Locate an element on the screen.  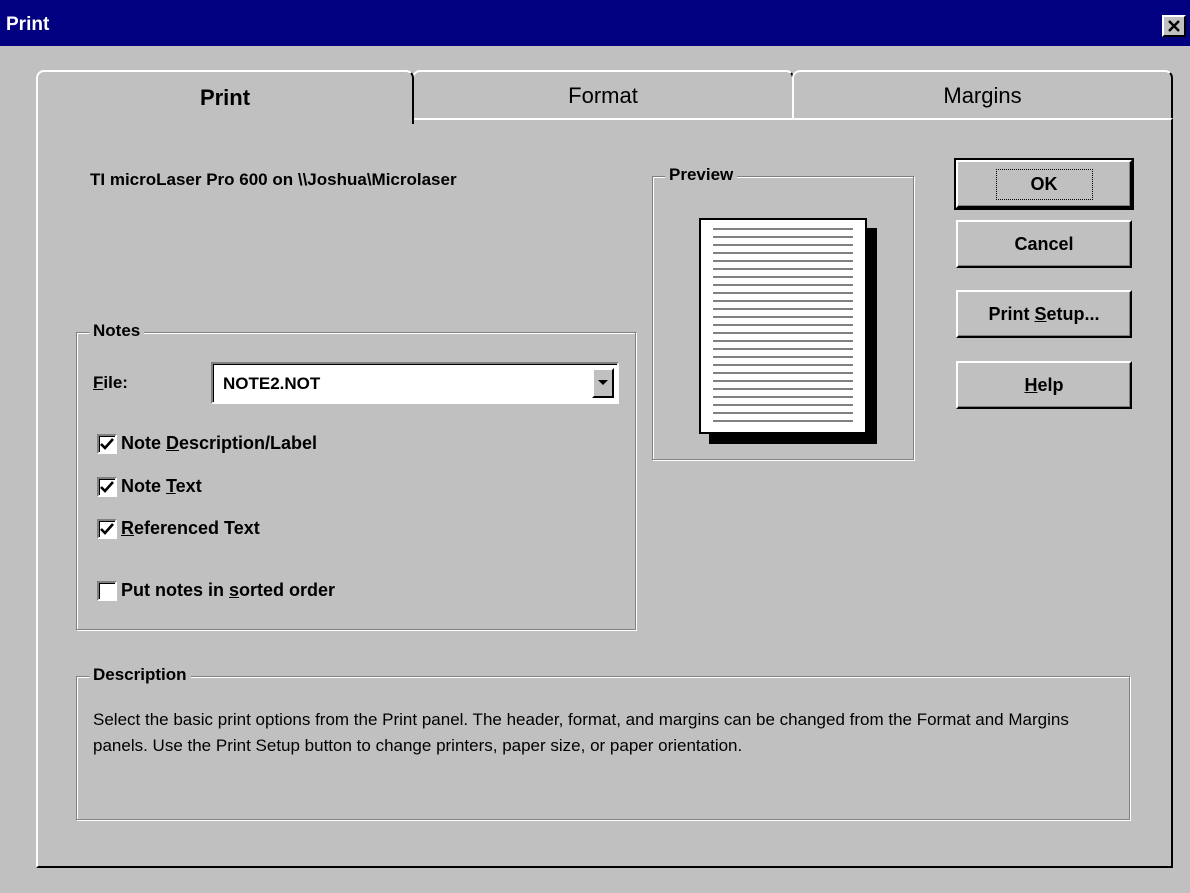
referenced-text-option: Referenced Text is located at coordinates (178, 528).